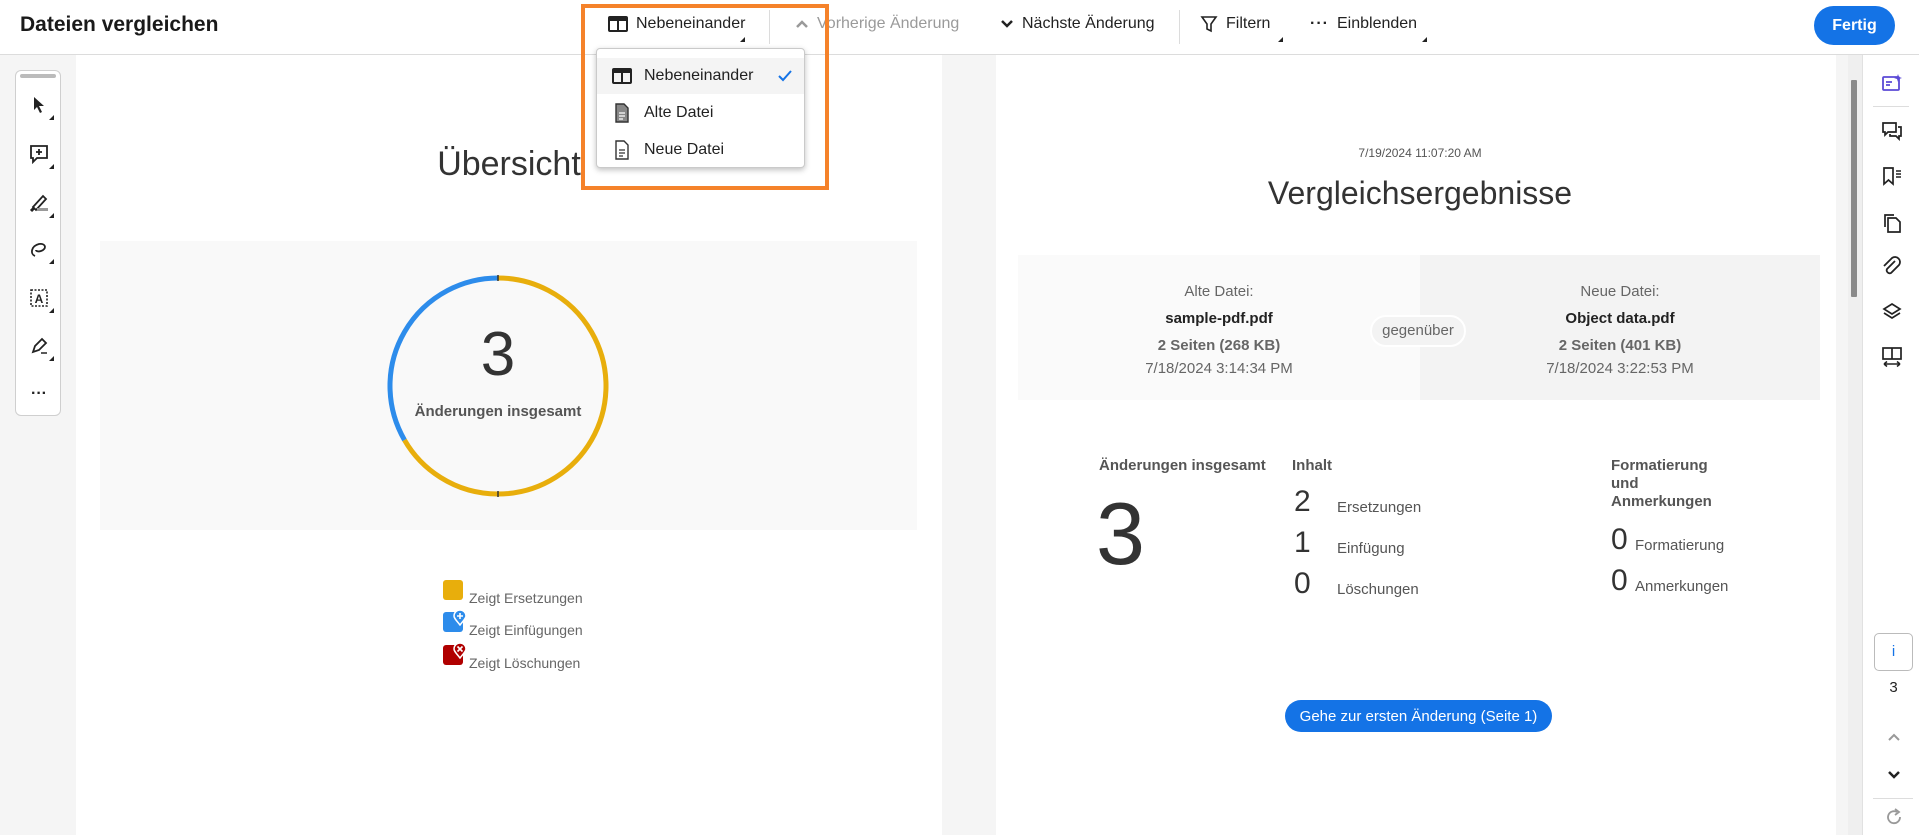  I want to click on refresh-button, so click(1894, 817).